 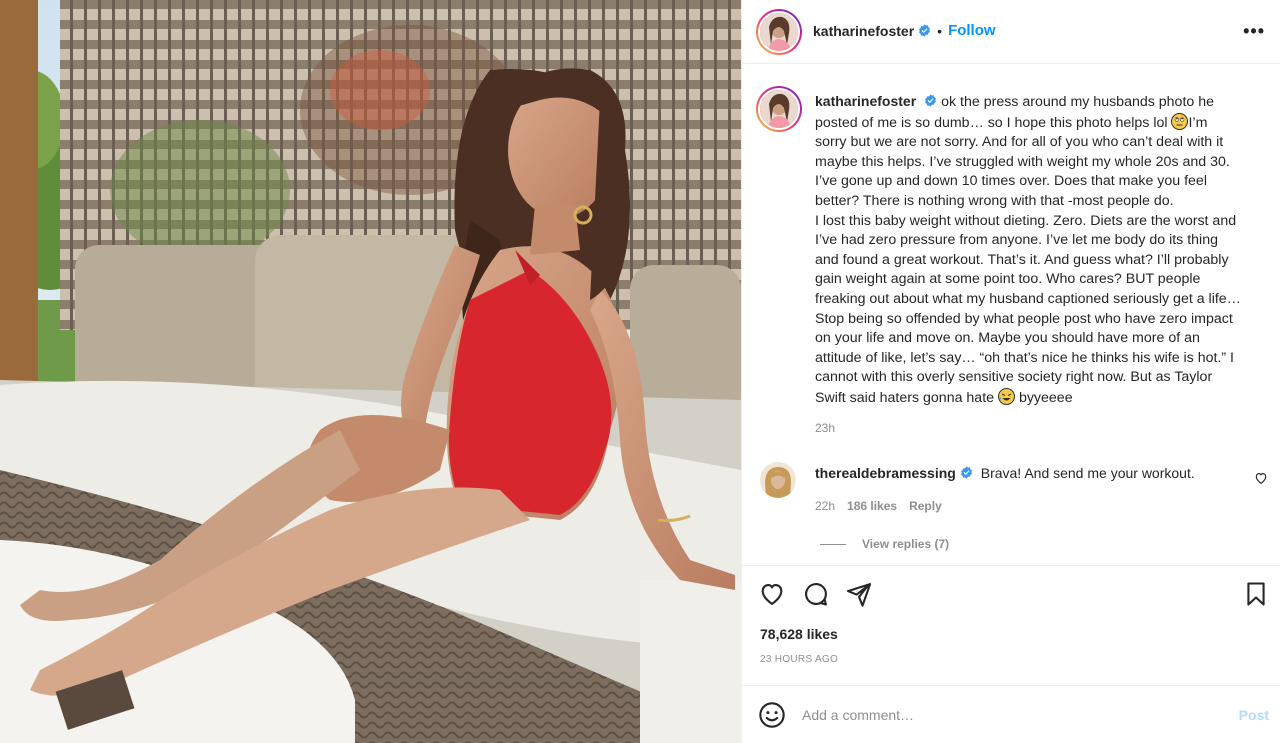 What do you see at coordinates (1180, 121) in the screenshot?
I see `eye-roll-emoji-icon` at bounding box center [1180, 121].